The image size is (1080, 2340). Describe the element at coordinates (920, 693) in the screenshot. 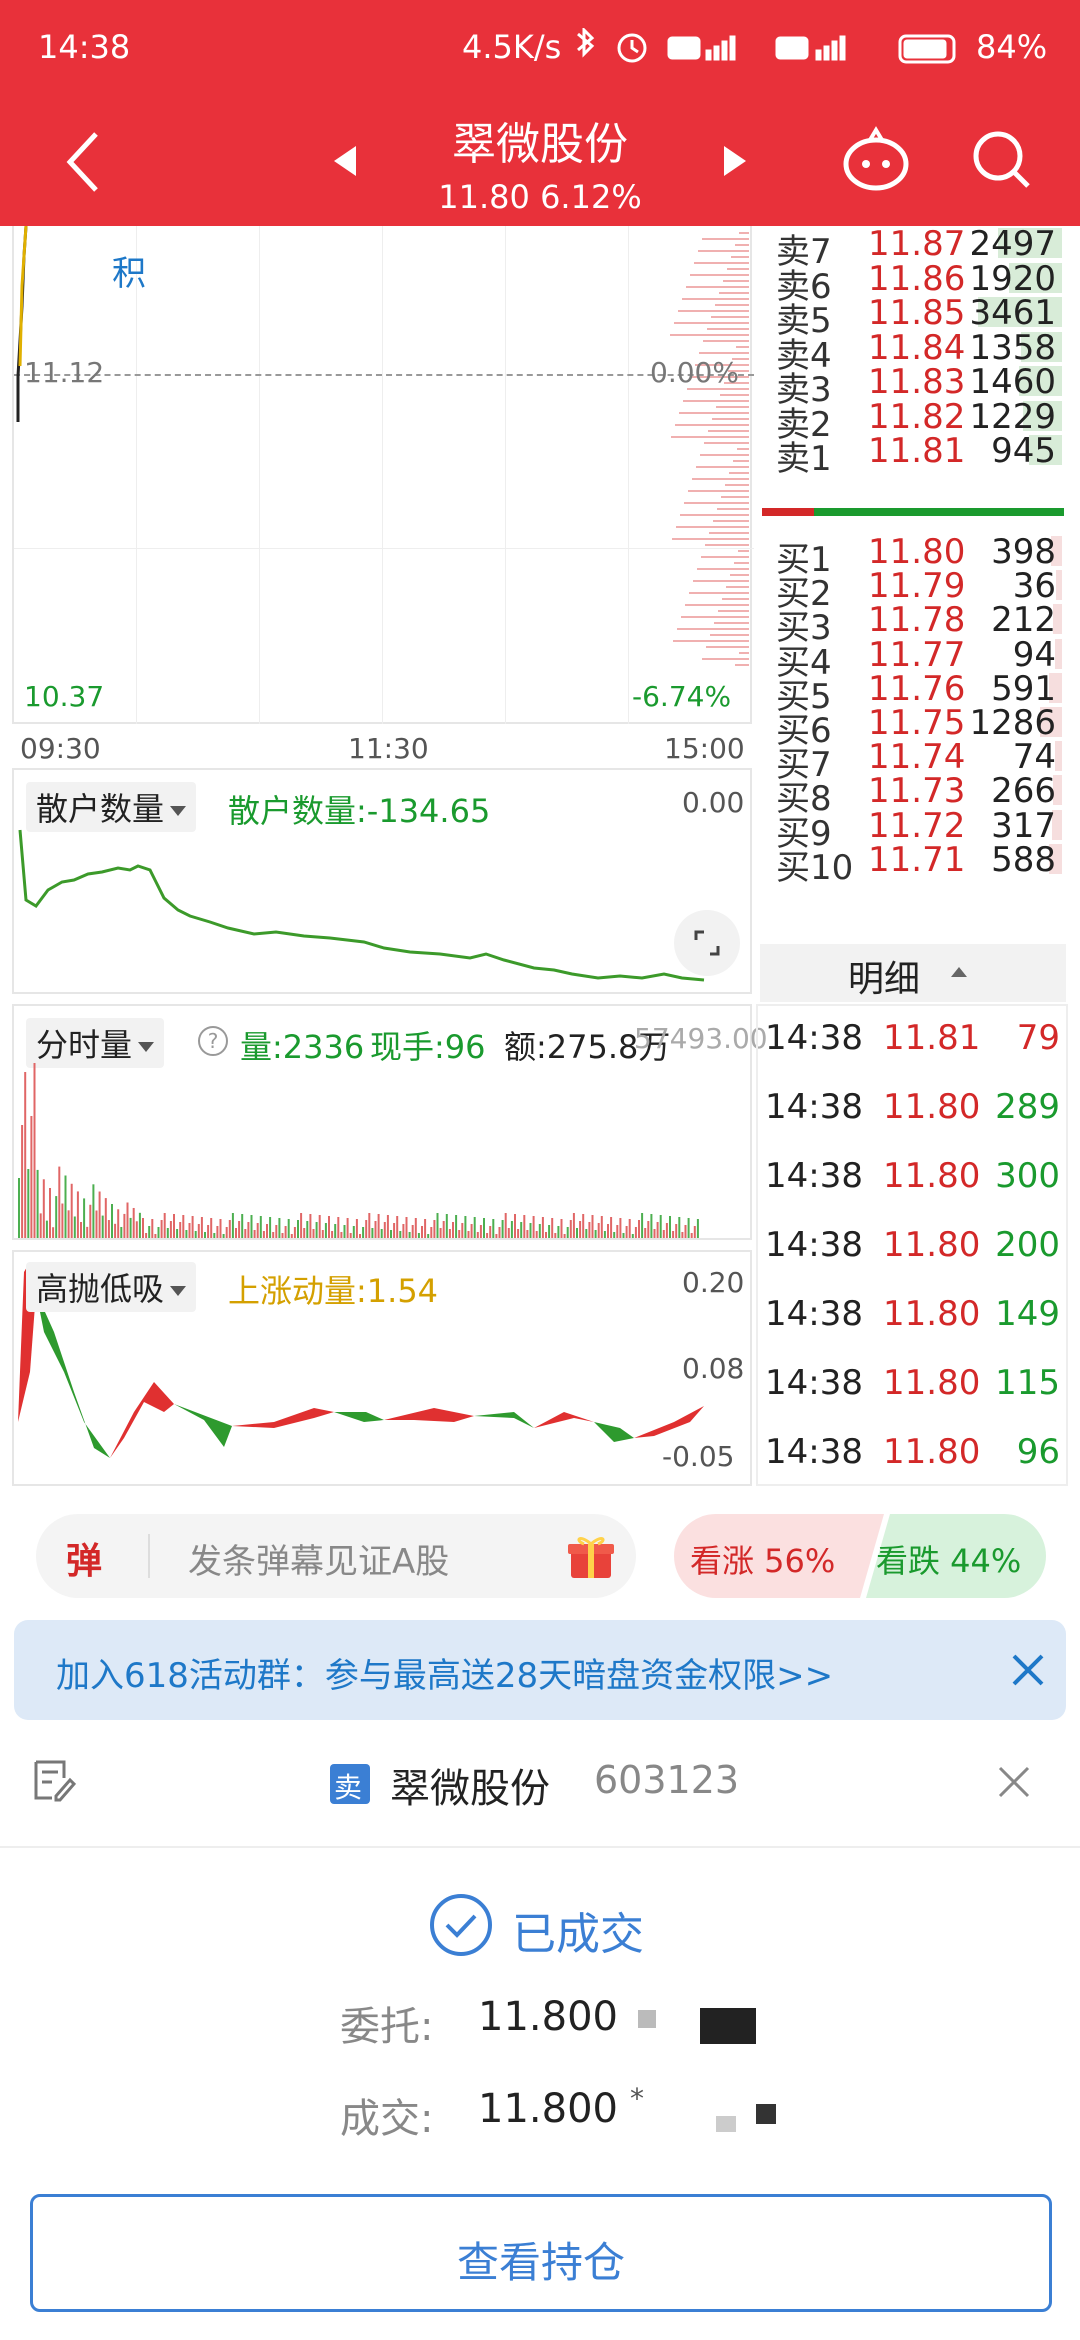

I see `bid-row: 买5 11.76 591` at that location.